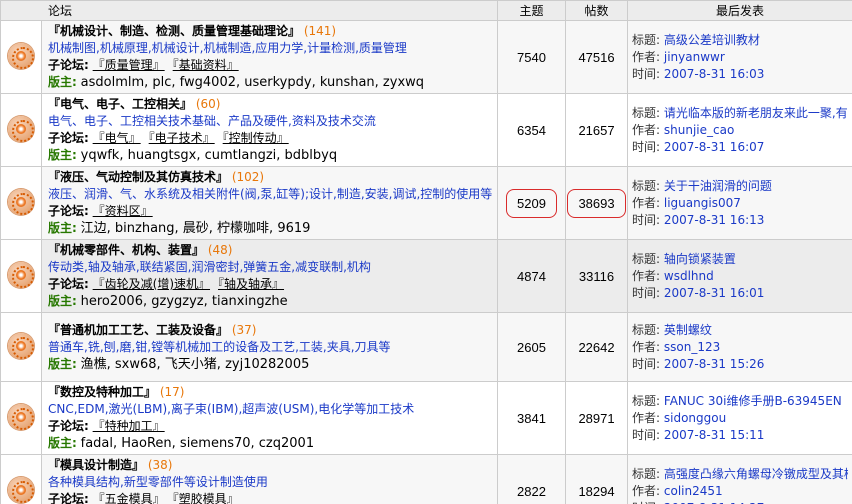 The image size is (852, 504). Describe the element at coordinates (129, 498) in the screenshot. I see `sub-forum-link: 『五金模具』` at that location.